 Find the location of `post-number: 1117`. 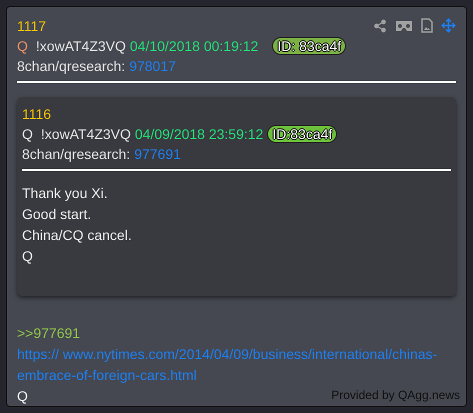

post-number: 1117 is located at coordinates (31, 26).